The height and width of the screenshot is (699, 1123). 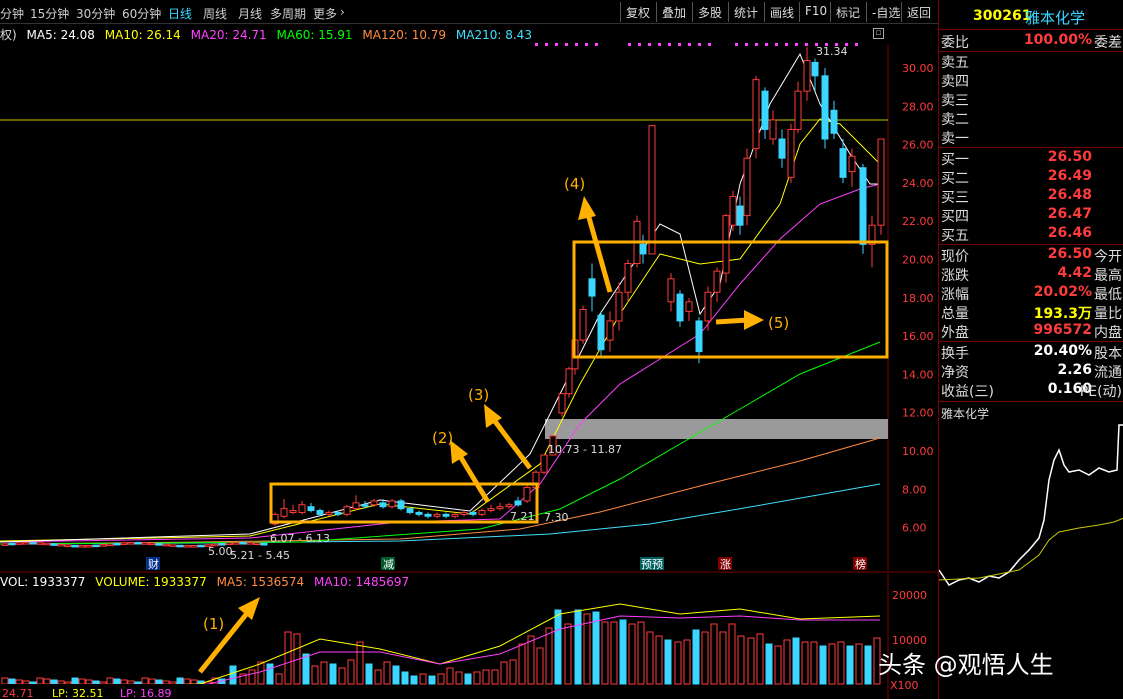 What do you see at coordinates (574, 184) in the screenshot?
I see `marker-4: (4)` at bounding box center [574, 184].